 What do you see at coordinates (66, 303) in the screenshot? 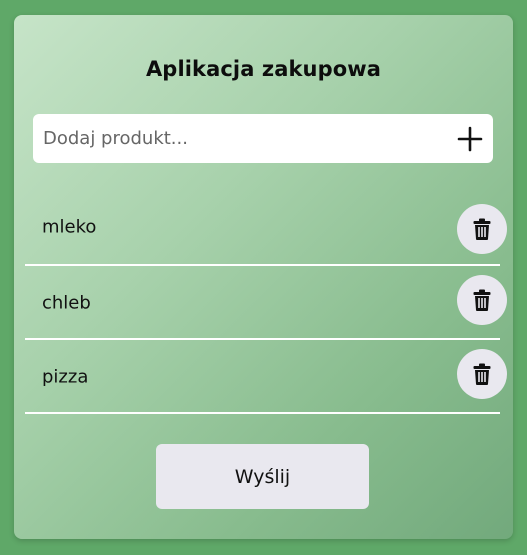
I see `product-name: chleb` at bounding box center [66, 303].